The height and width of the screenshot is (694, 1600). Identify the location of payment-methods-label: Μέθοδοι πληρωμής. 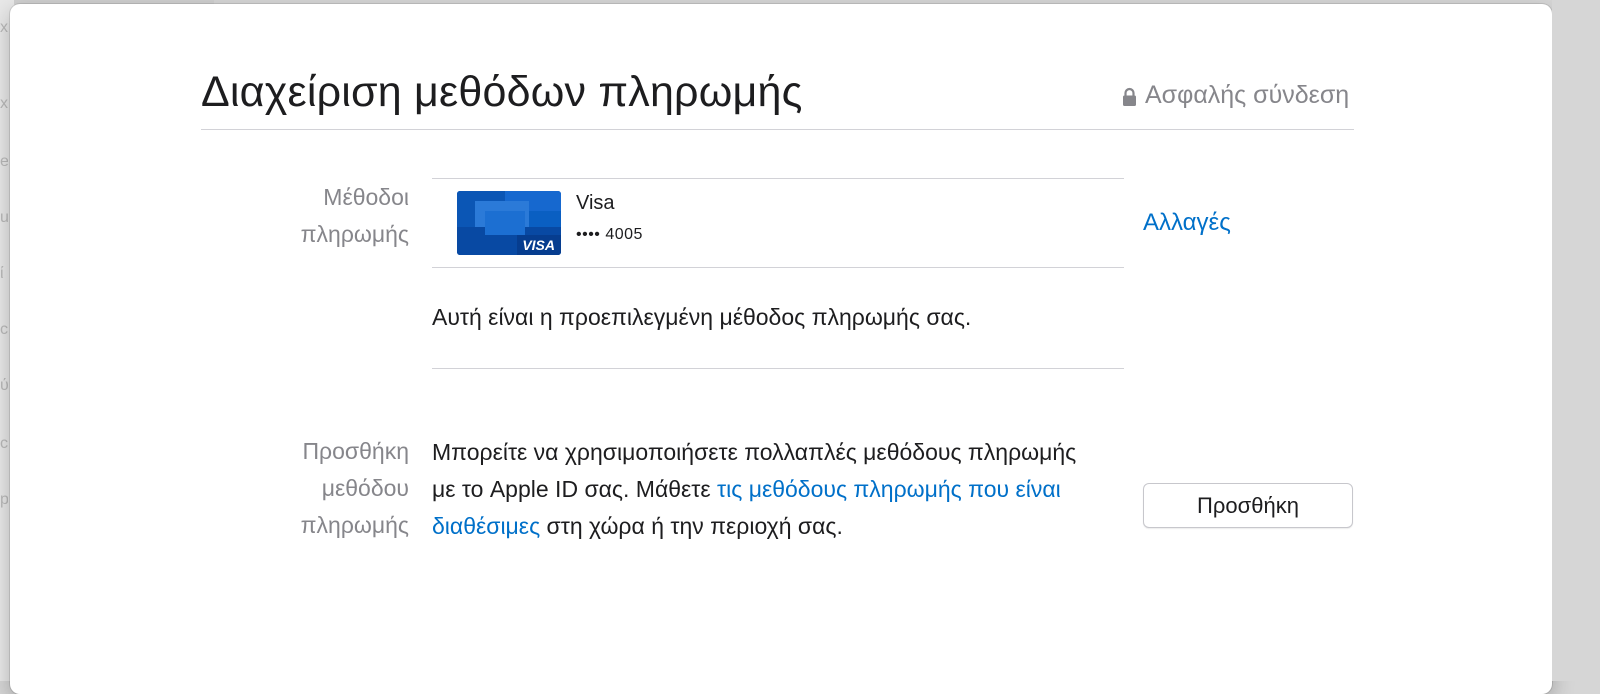
(299, 216).